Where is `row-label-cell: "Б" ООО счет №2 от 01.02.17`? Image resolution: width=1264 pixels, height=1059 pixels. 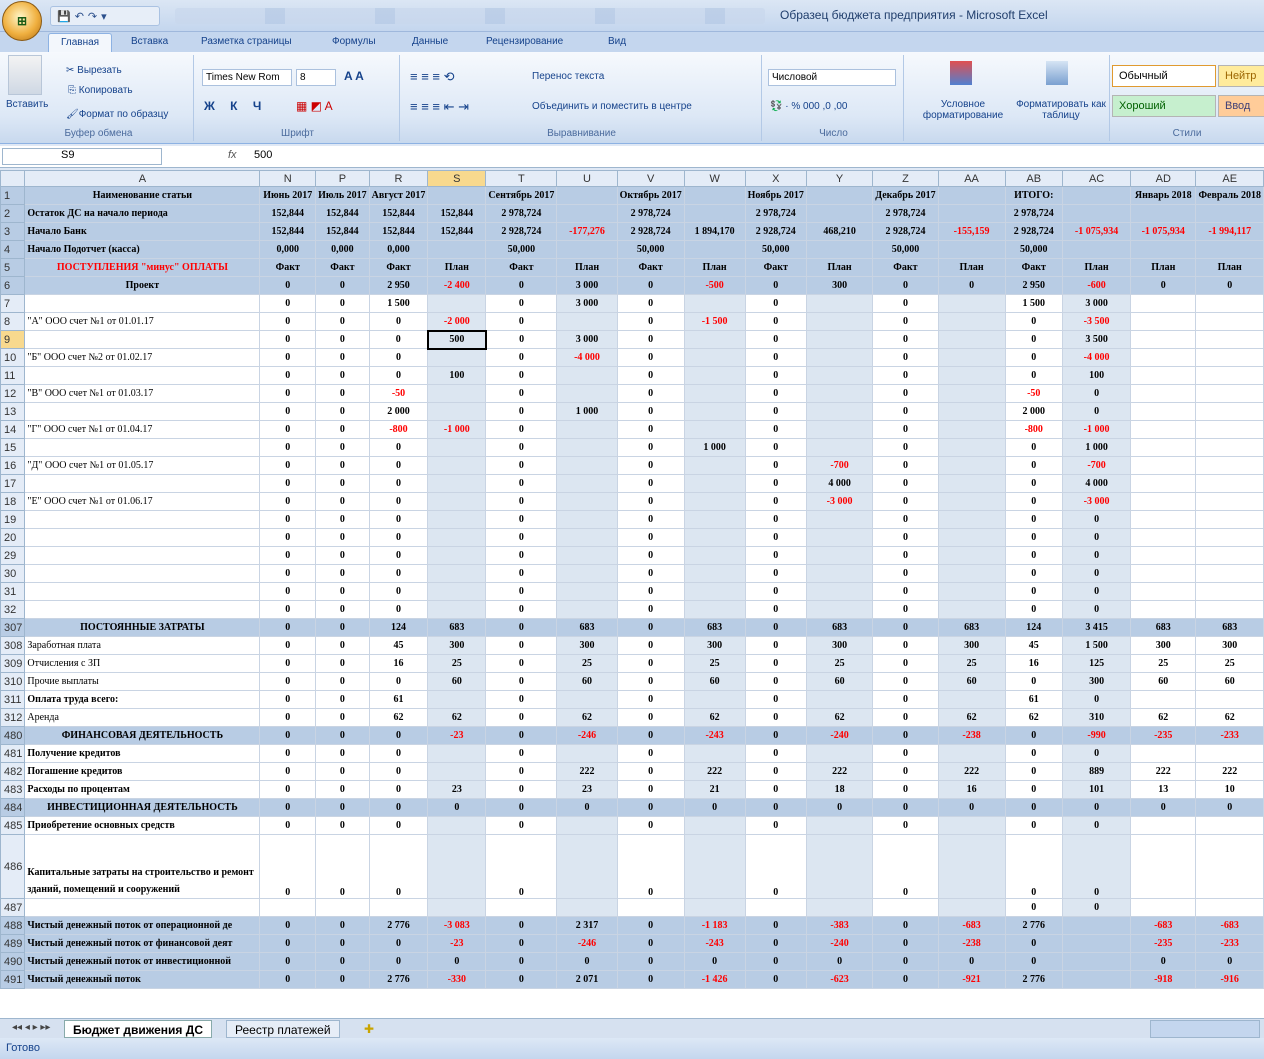 row-label-cell: "Б" ООО счет №2 от 01.02.17 is located at coordinates (142, 357).